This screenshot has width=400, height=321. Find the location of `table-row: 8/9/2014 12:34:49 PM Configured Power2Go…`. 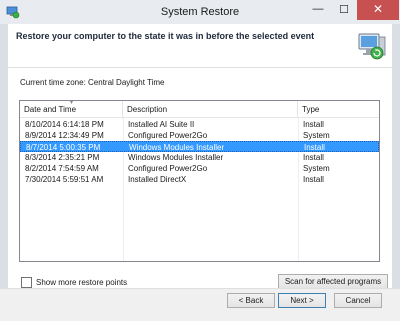

table-row: 8/9/2014 12:34:49 PM Configured Power2Go… is located at coordinates (199, 135).